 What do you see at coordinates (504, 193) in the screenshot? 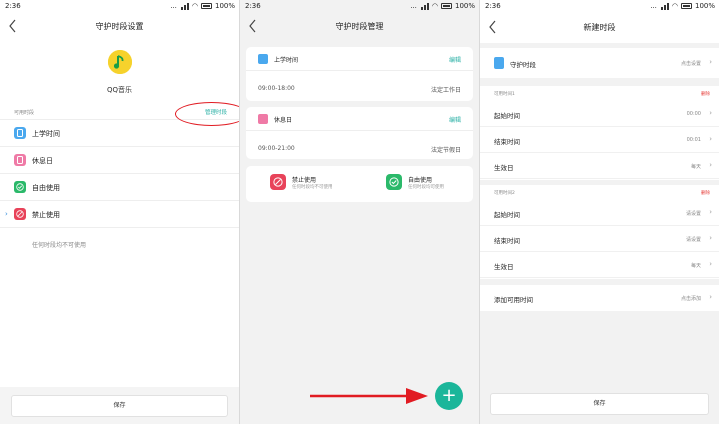
I see `group-label: 可用时间2` at bounding box center [504, 193].